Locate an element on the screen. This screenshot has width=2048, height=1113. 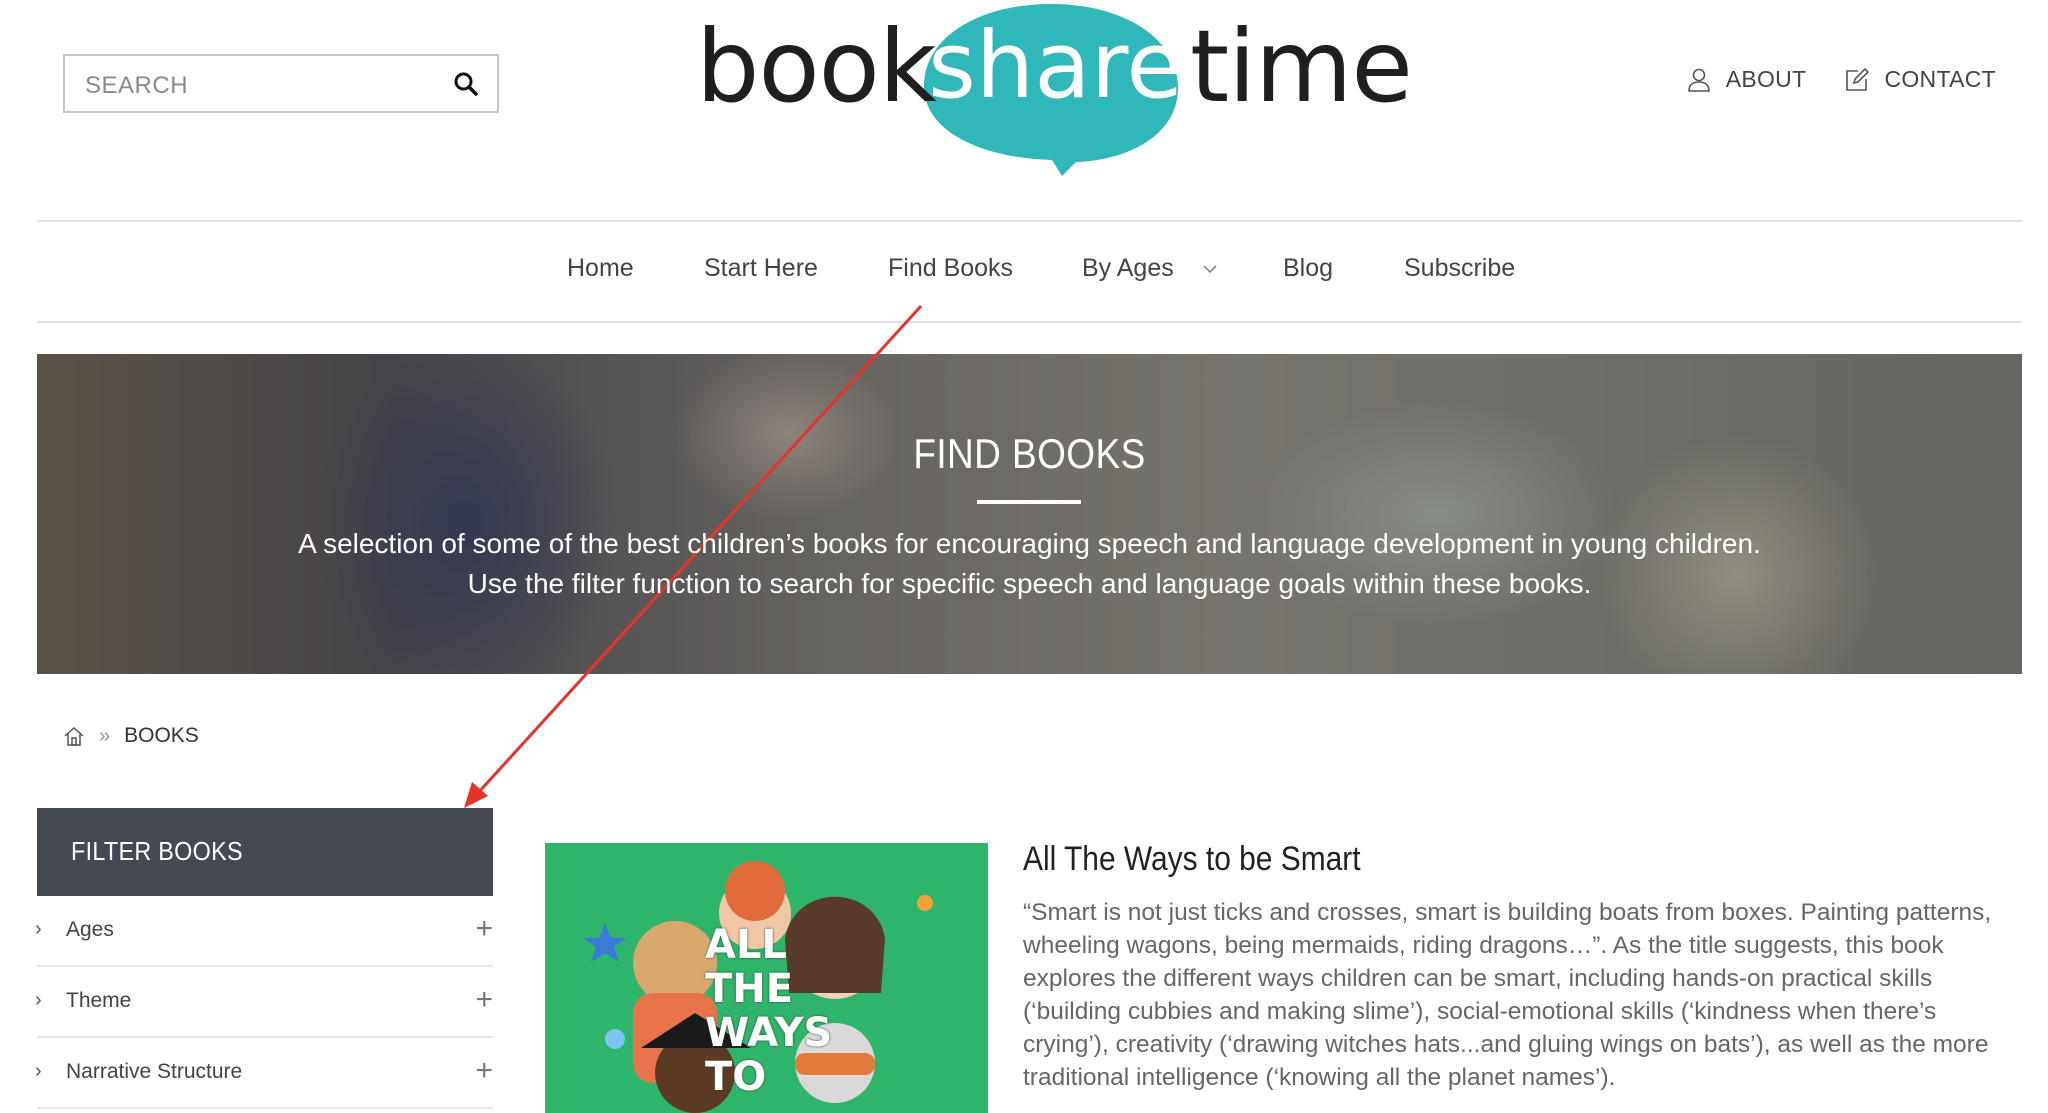
filter-label: Ages is located at coordinates (90, 929).